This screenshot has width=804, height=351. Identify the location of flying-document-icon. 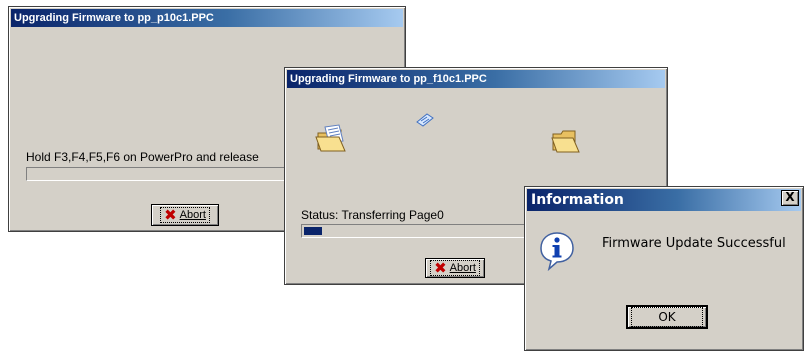
(425, 120).